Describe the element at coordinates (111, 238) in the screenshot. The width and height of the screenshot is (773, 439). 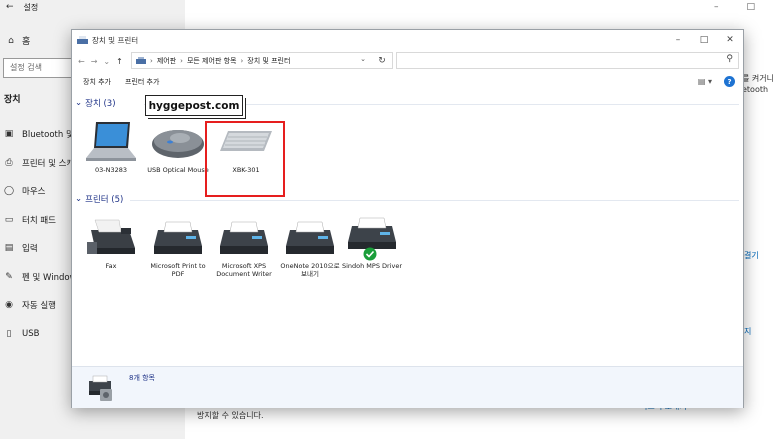
I see `fax-icon` at that location.